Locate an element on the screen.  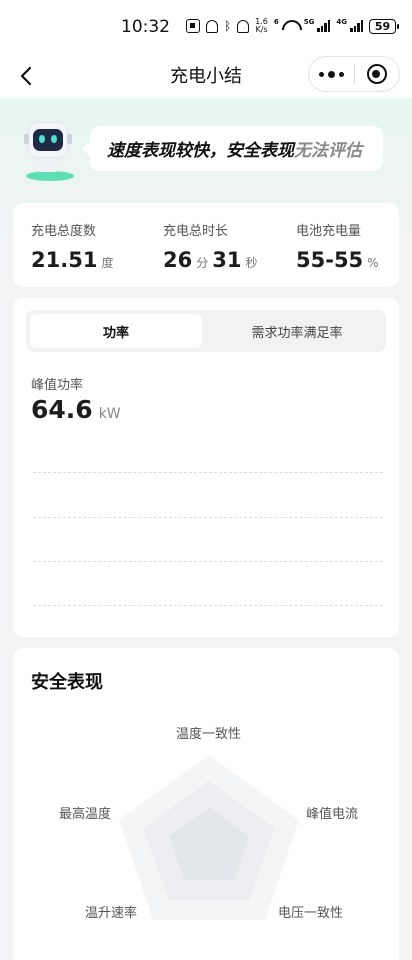
signal-4g-icon is located at coordinates (356, 26).